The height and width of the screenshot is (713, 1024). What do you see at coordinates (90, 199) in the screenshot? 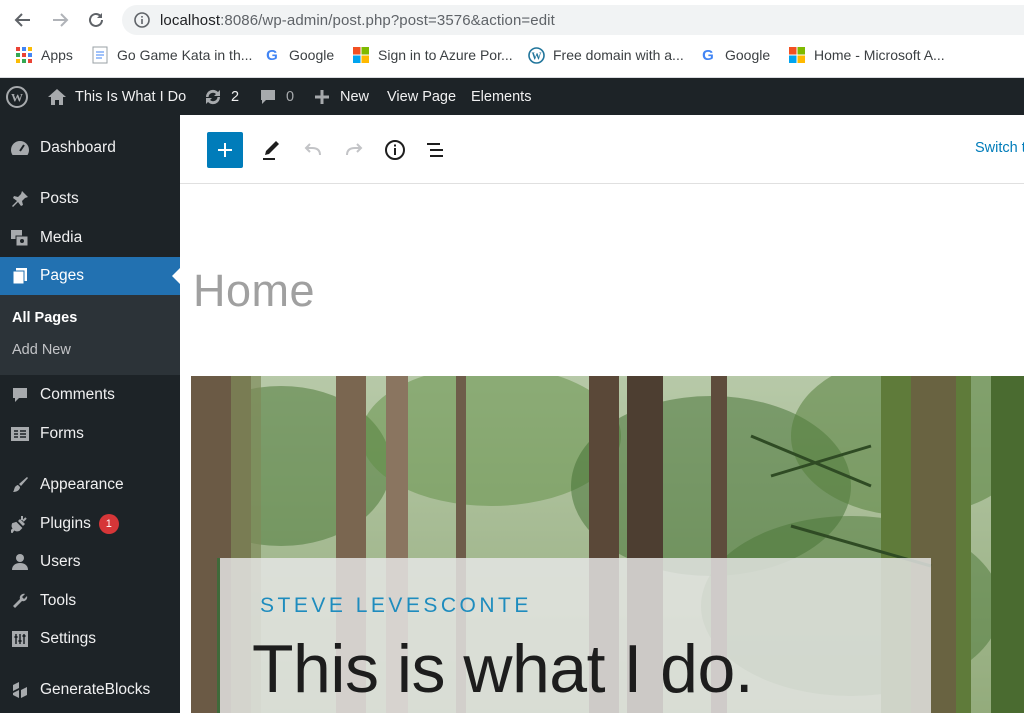
I see `sidebar-item-posts: Posts` at bounding box center [90, 199].